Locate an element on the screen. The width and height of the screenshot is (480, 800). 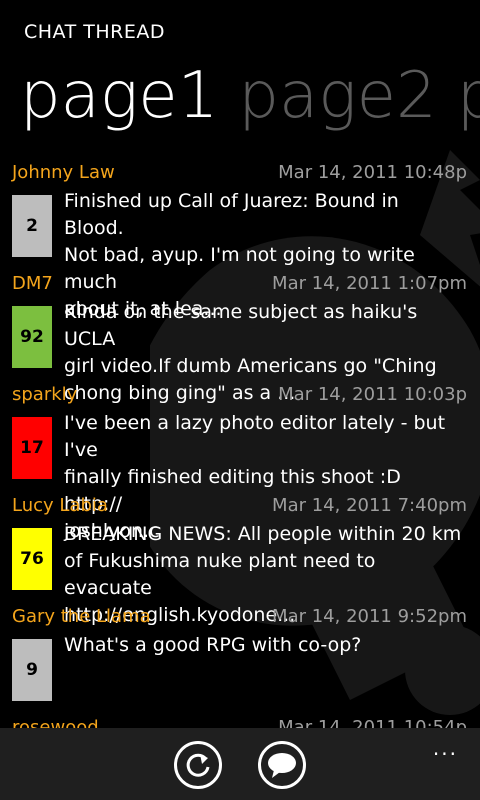
post-line: BREAKING NEWS: All people within 20 km is located at coordinates (263, 534).